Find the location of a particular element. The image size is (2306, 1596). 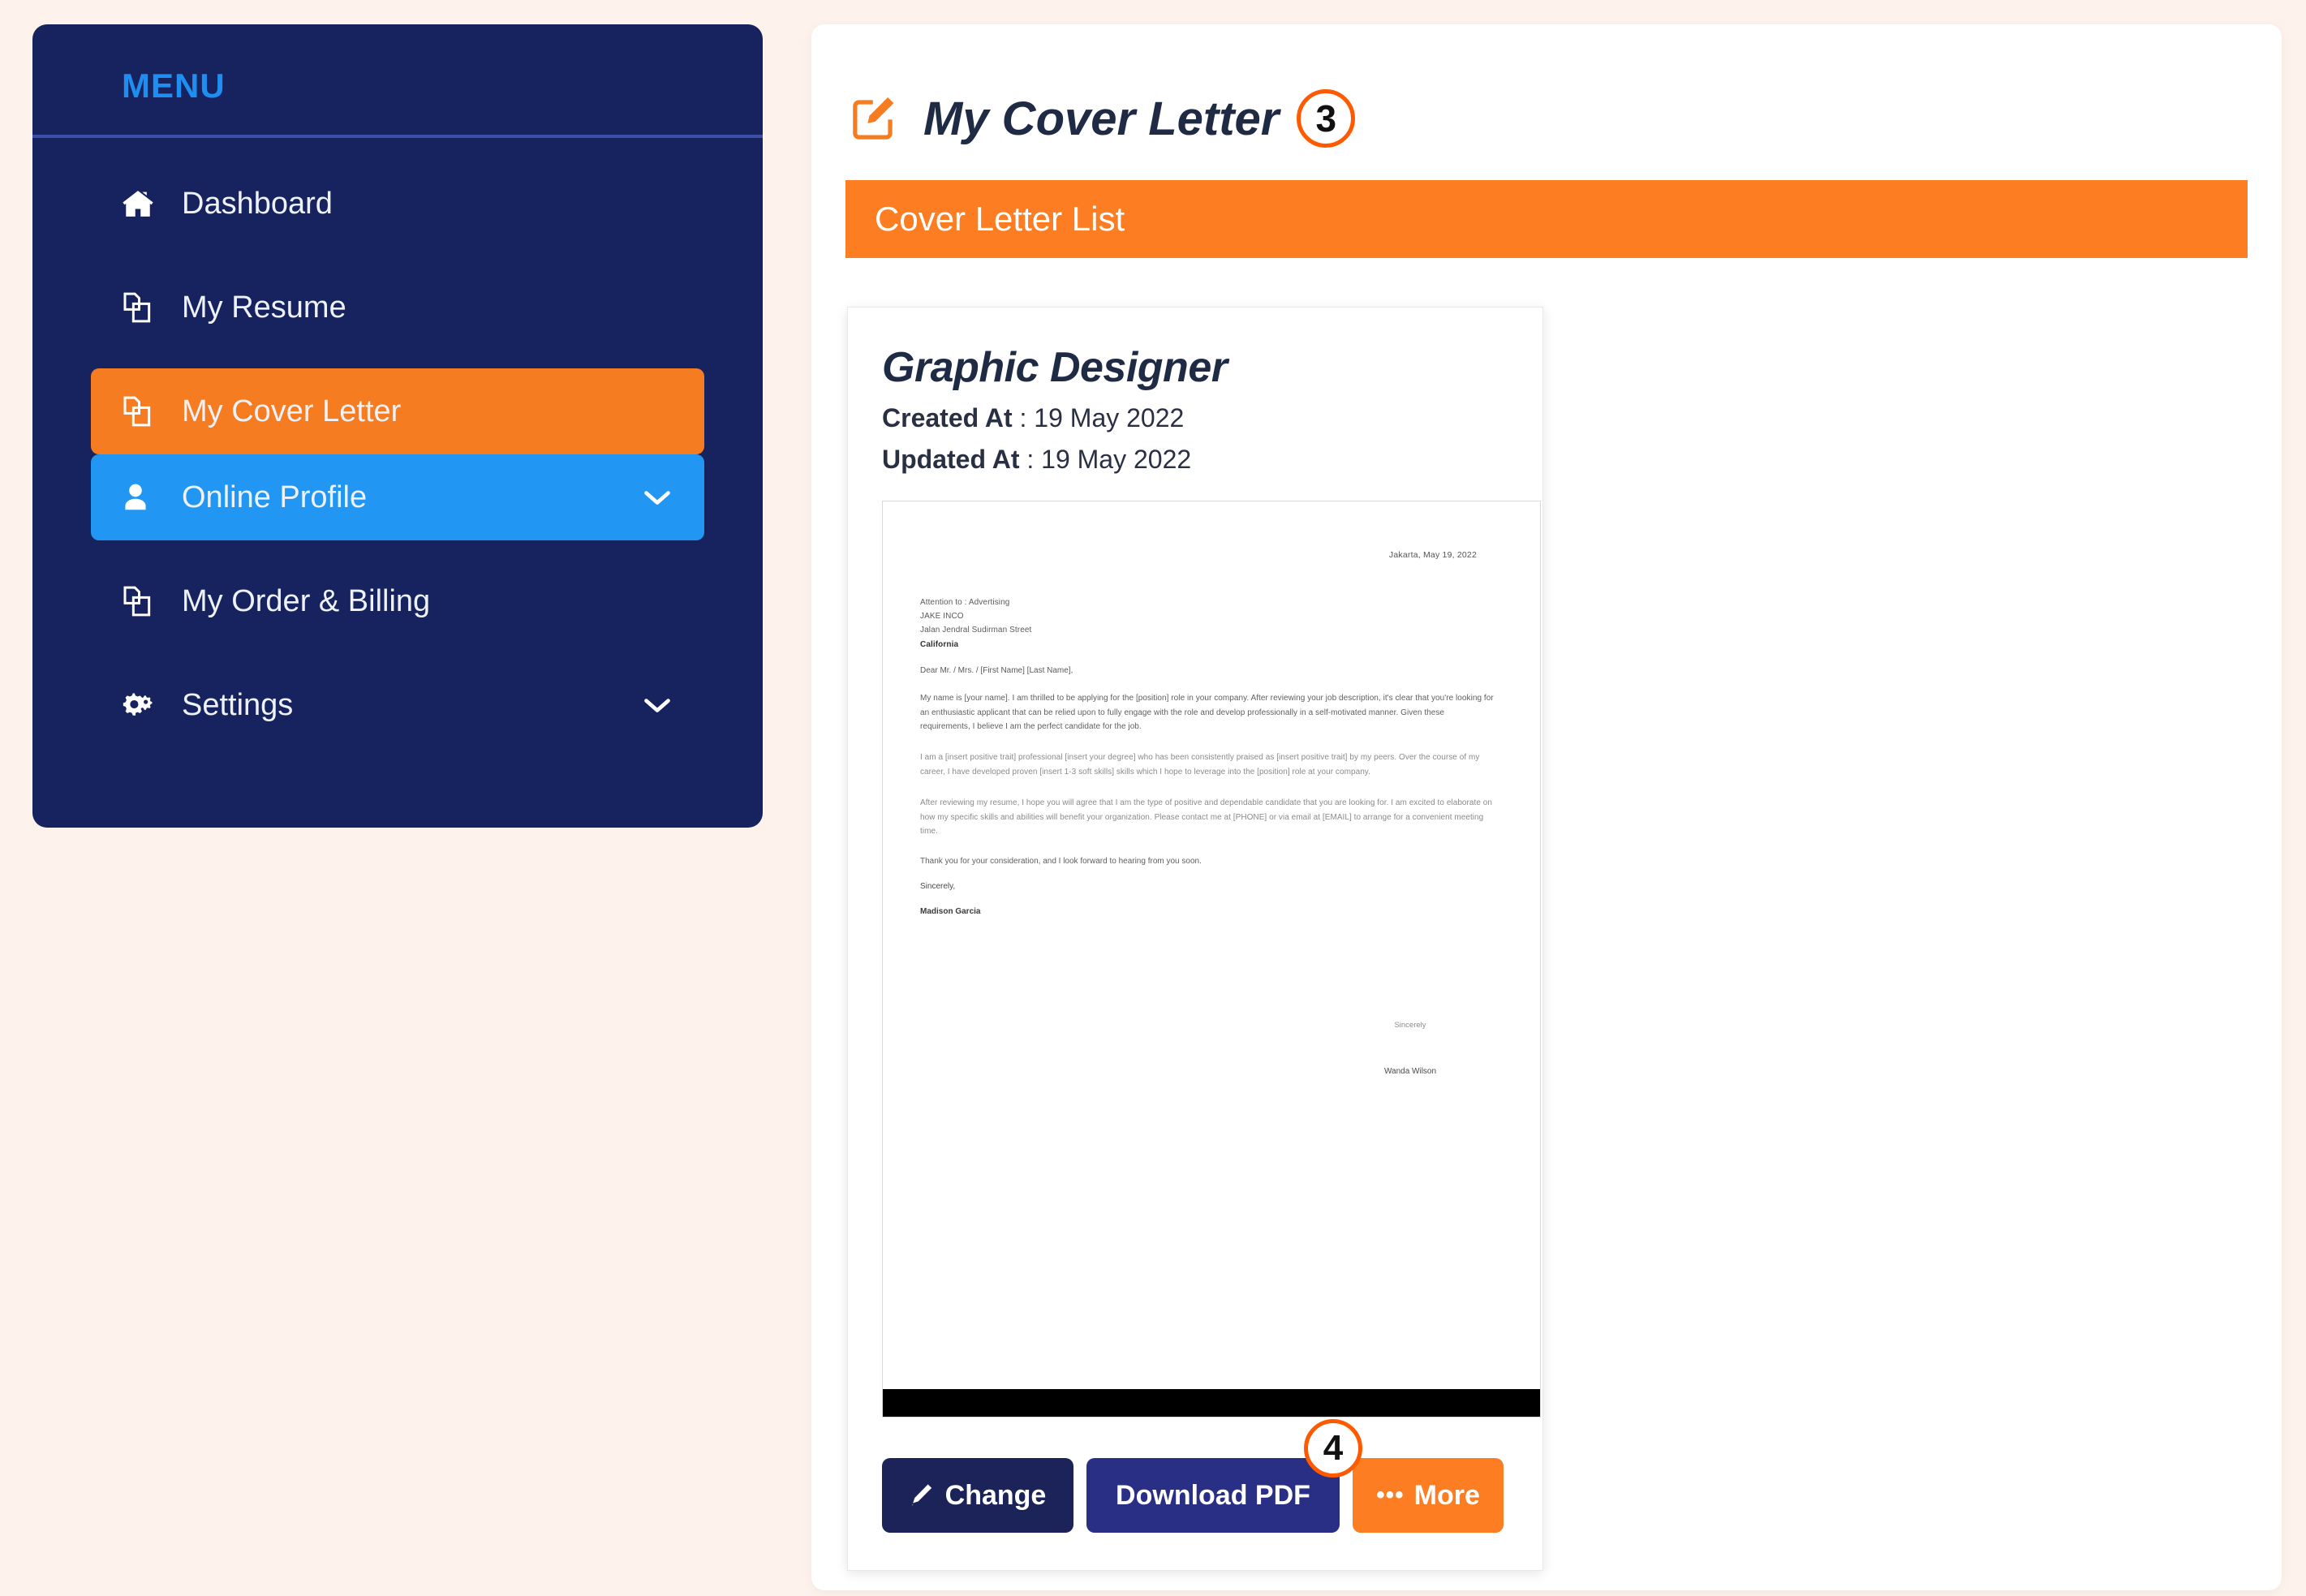

sidebar-header: MENU is located at coordinates (397, 79).